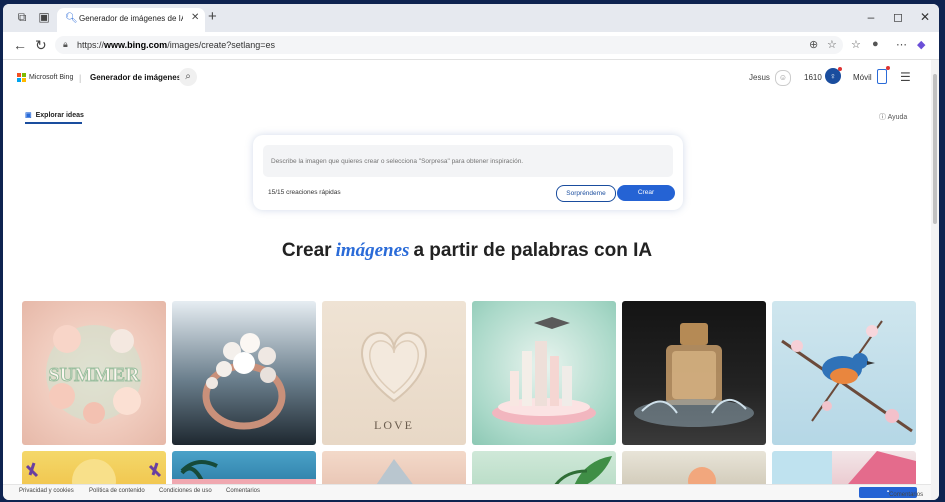  Describe the element at coordinates (46, 491) in the screenshot. I see `footer-privacy-link: Privacidad y cookies` at that location.